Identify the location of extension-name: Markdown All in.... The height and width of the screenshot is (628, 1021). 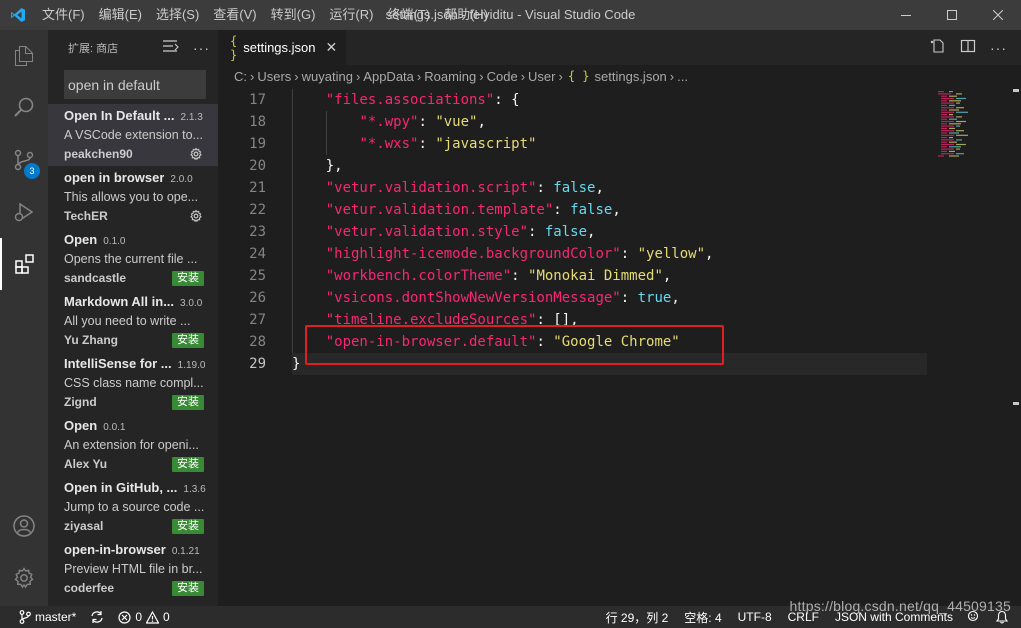
(119, 301).